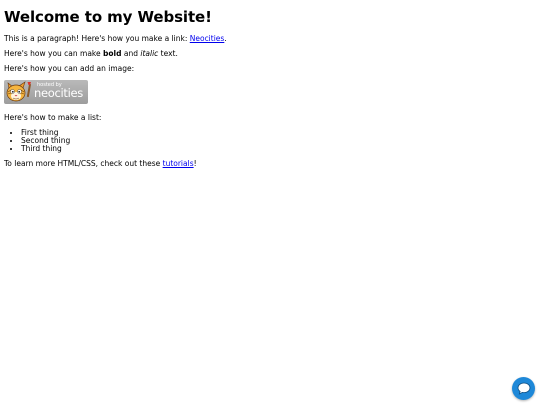  Describe the element at coordinates (225, 38) in the screenshot. I see `paragraph-end: .` at that location.